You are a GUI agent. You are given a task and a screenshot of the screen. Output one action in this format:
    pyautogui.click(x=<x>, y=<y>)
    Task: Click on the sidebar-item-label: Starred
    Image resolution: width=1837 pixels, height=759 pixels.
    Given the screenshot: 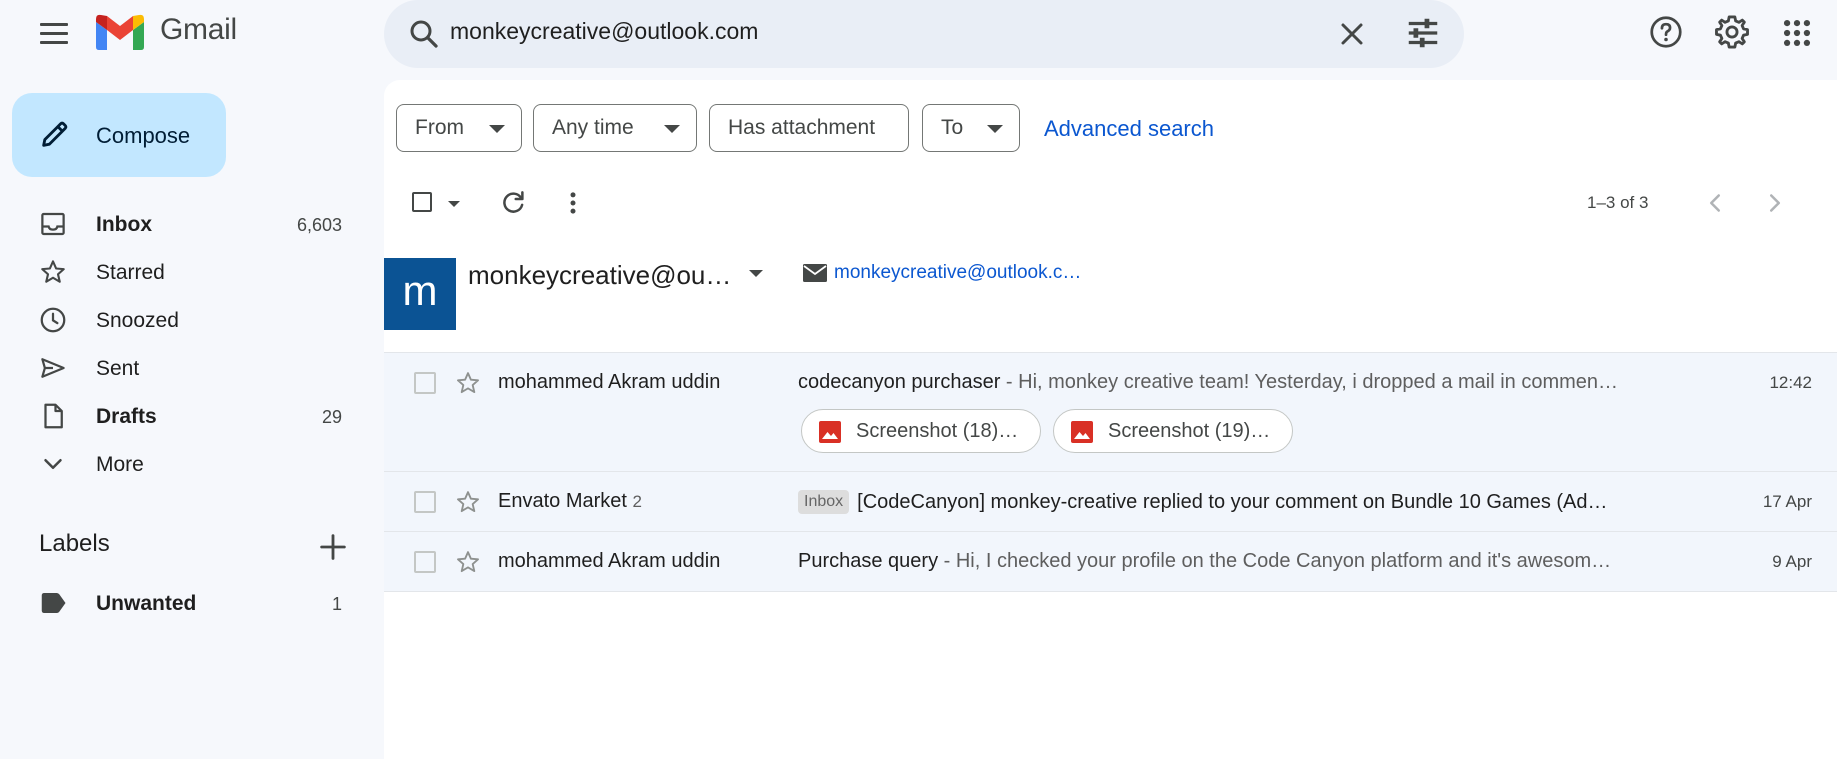 What is the action you would take?
    pyautogui.click(x=130, y=272)
    